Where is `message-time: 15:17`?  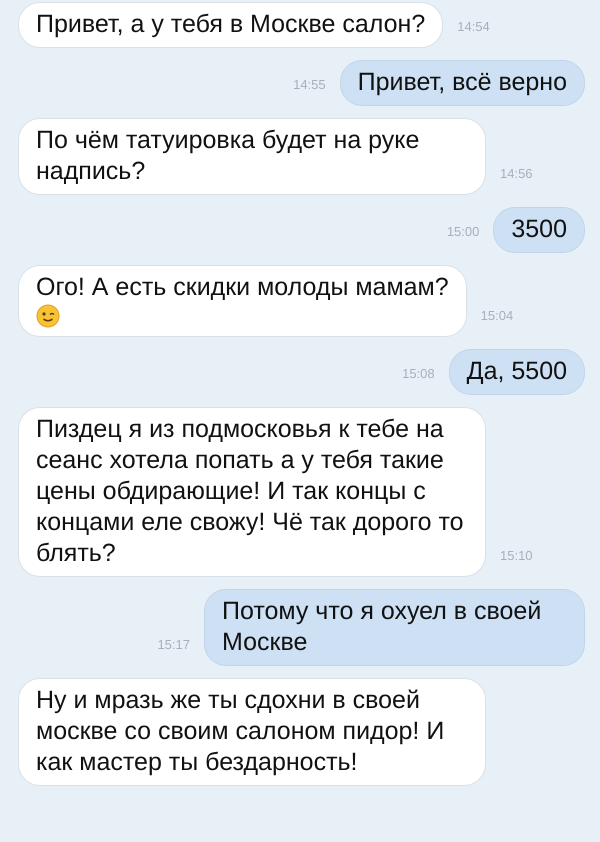 message-time: 15:17 is located at coordinates (173, 645).